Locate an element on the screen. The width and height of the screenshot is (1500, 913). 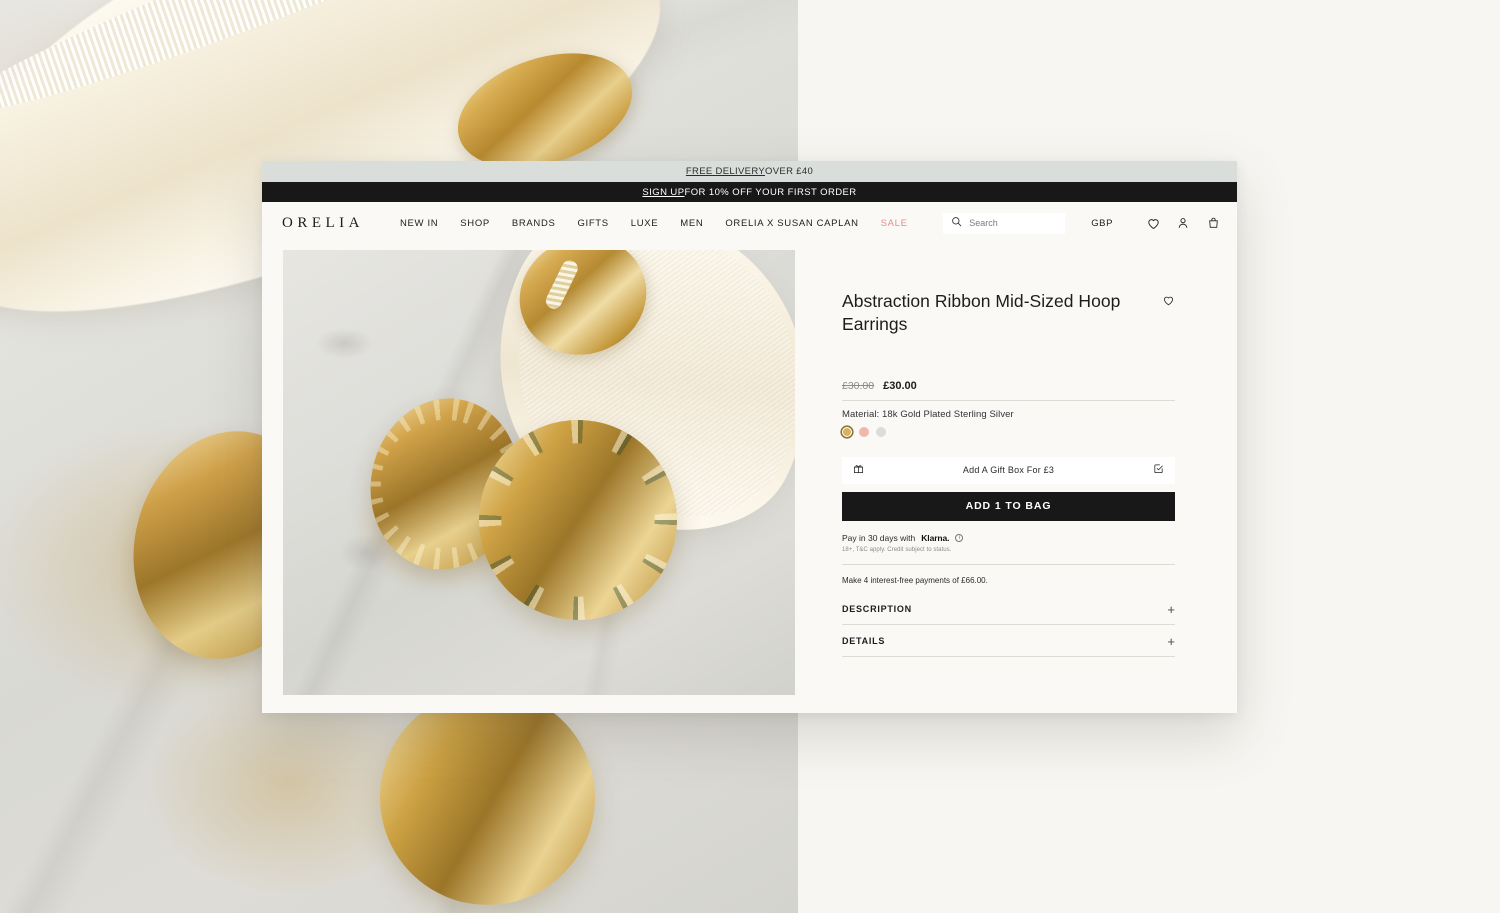
accordion-details: DETAILS + is located at coordinates (1008, 640).